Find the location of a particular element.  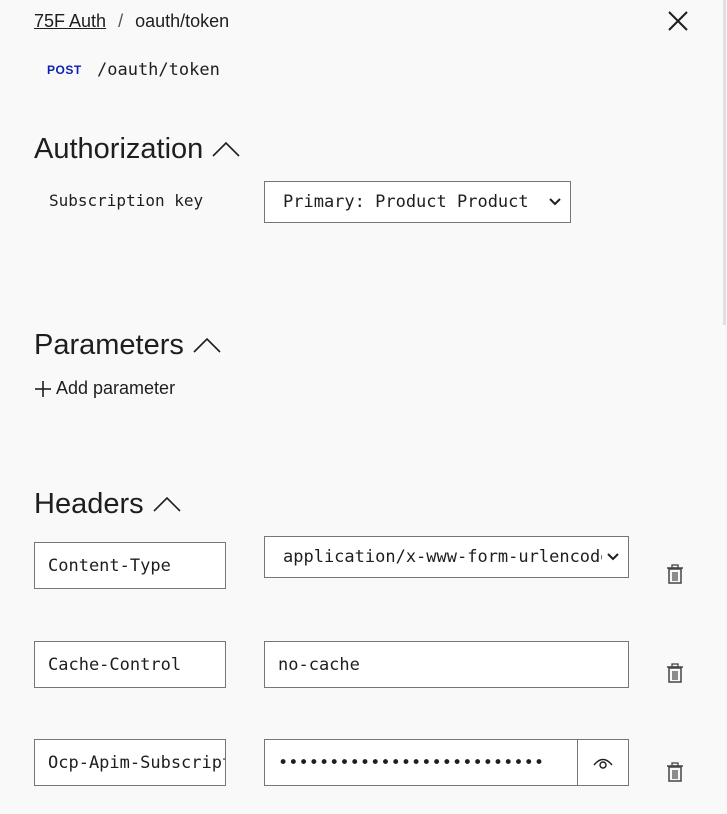

header-value-password-input: •••••••••••••••••••••••••• is located at coordinates (446, 762).